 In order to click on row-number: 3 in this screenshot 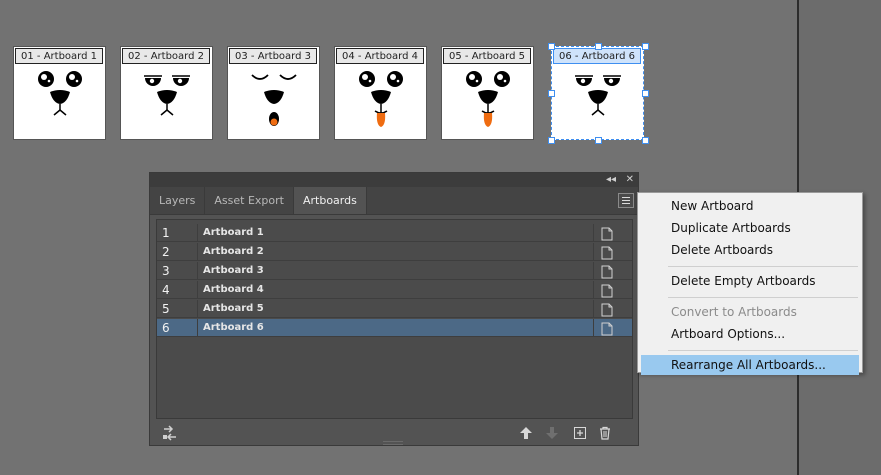, I will do `click(166, 271)`.